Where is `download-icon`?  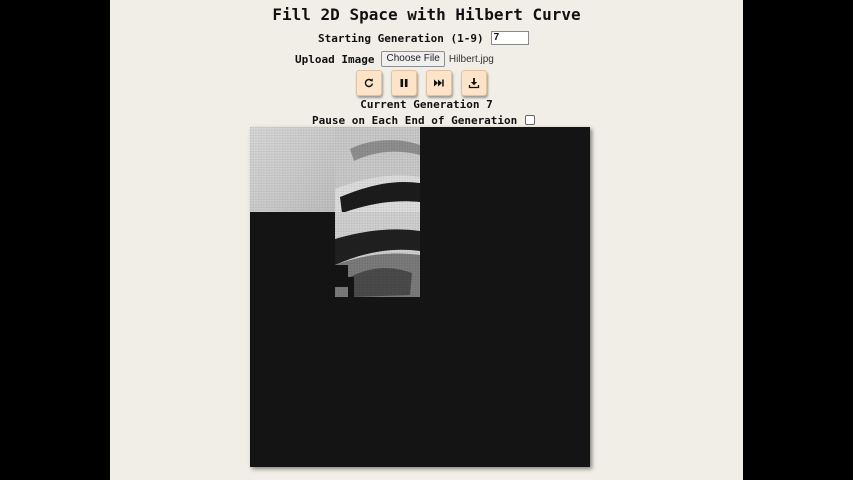 download-icon is located at coordinates (474, 83).